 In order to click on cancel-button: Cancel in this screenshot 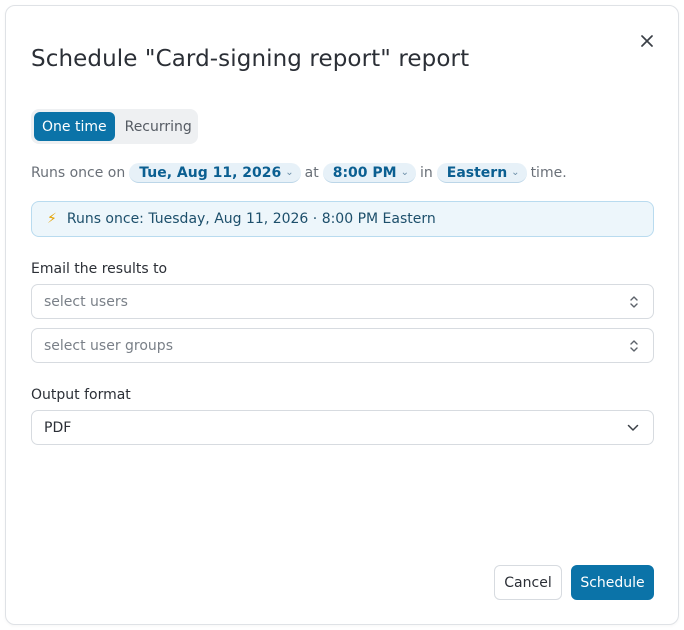, I will do `click(528, 582)`.